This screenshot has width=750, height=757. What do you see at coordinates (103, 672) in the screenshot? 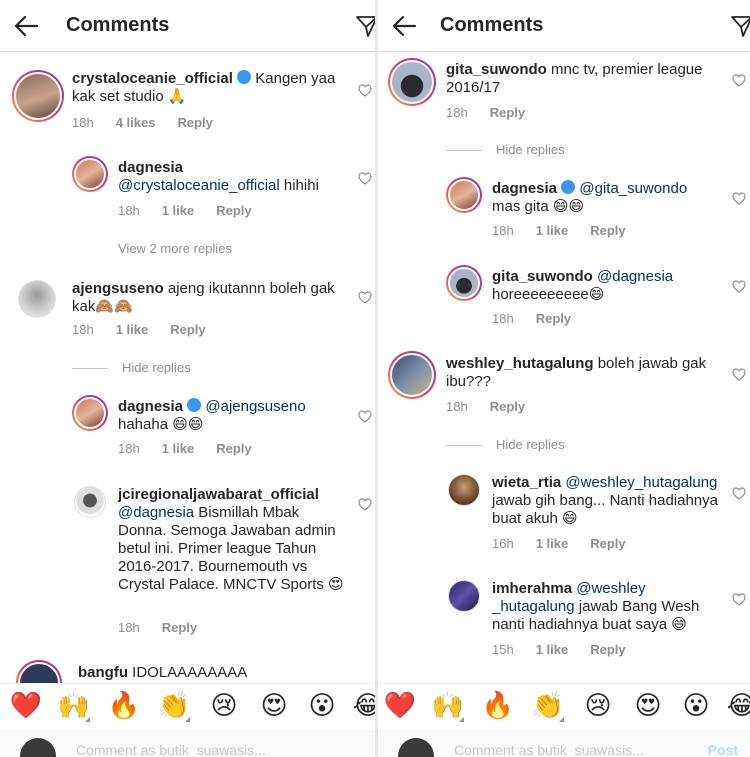
I see `comment-username: bangfu` at bounding box center [103, 672].